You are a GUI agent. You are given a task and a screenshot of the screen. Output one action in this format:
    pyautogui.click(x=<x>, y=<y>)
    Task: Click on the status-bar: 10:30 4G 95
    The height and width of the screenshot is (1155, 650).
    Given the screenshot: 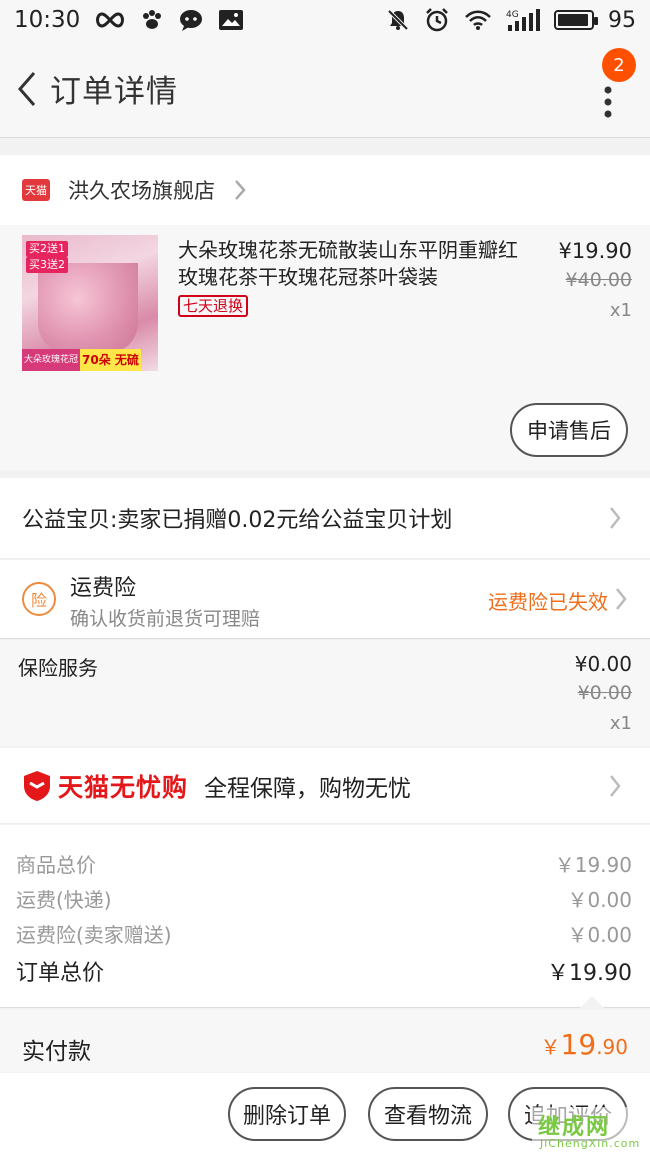 What is the action you would take?
    pyautogui.click(x=325, y=20)
    